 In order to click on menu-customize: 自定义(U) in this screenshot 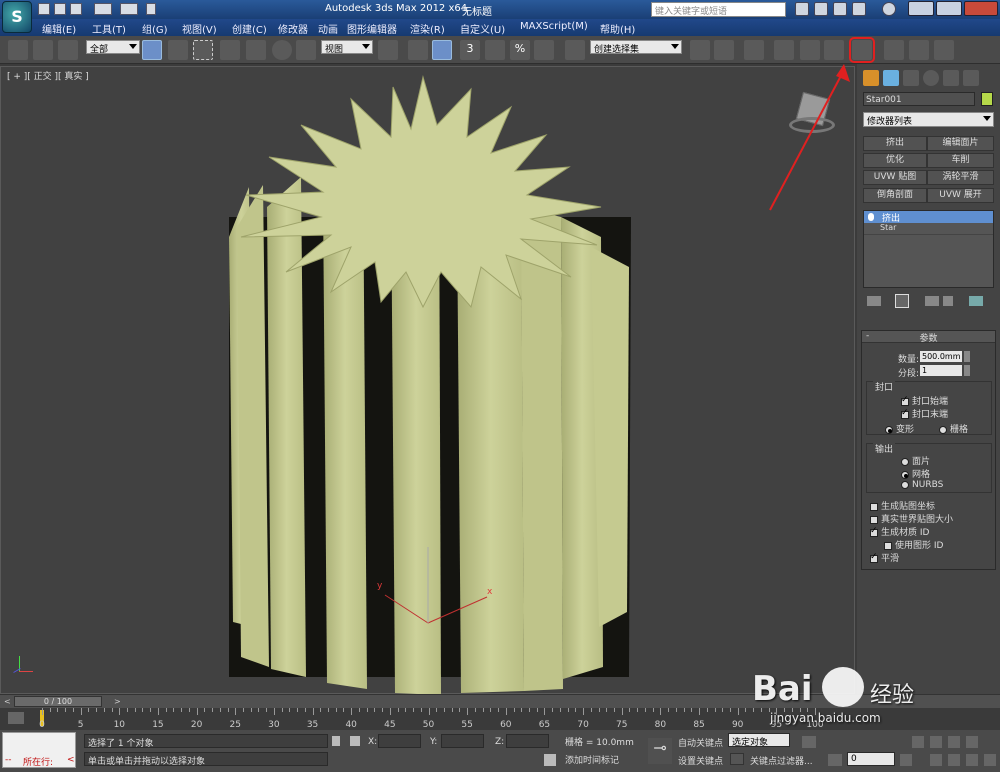, I will do `click(482, 28)`.